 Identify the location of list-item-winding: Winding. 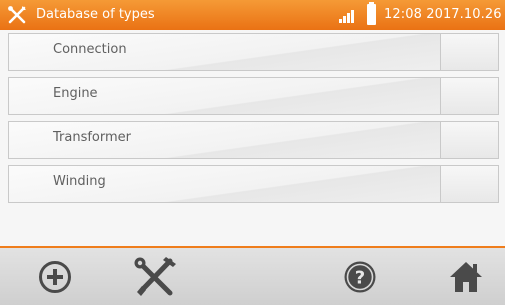
(253, 184).